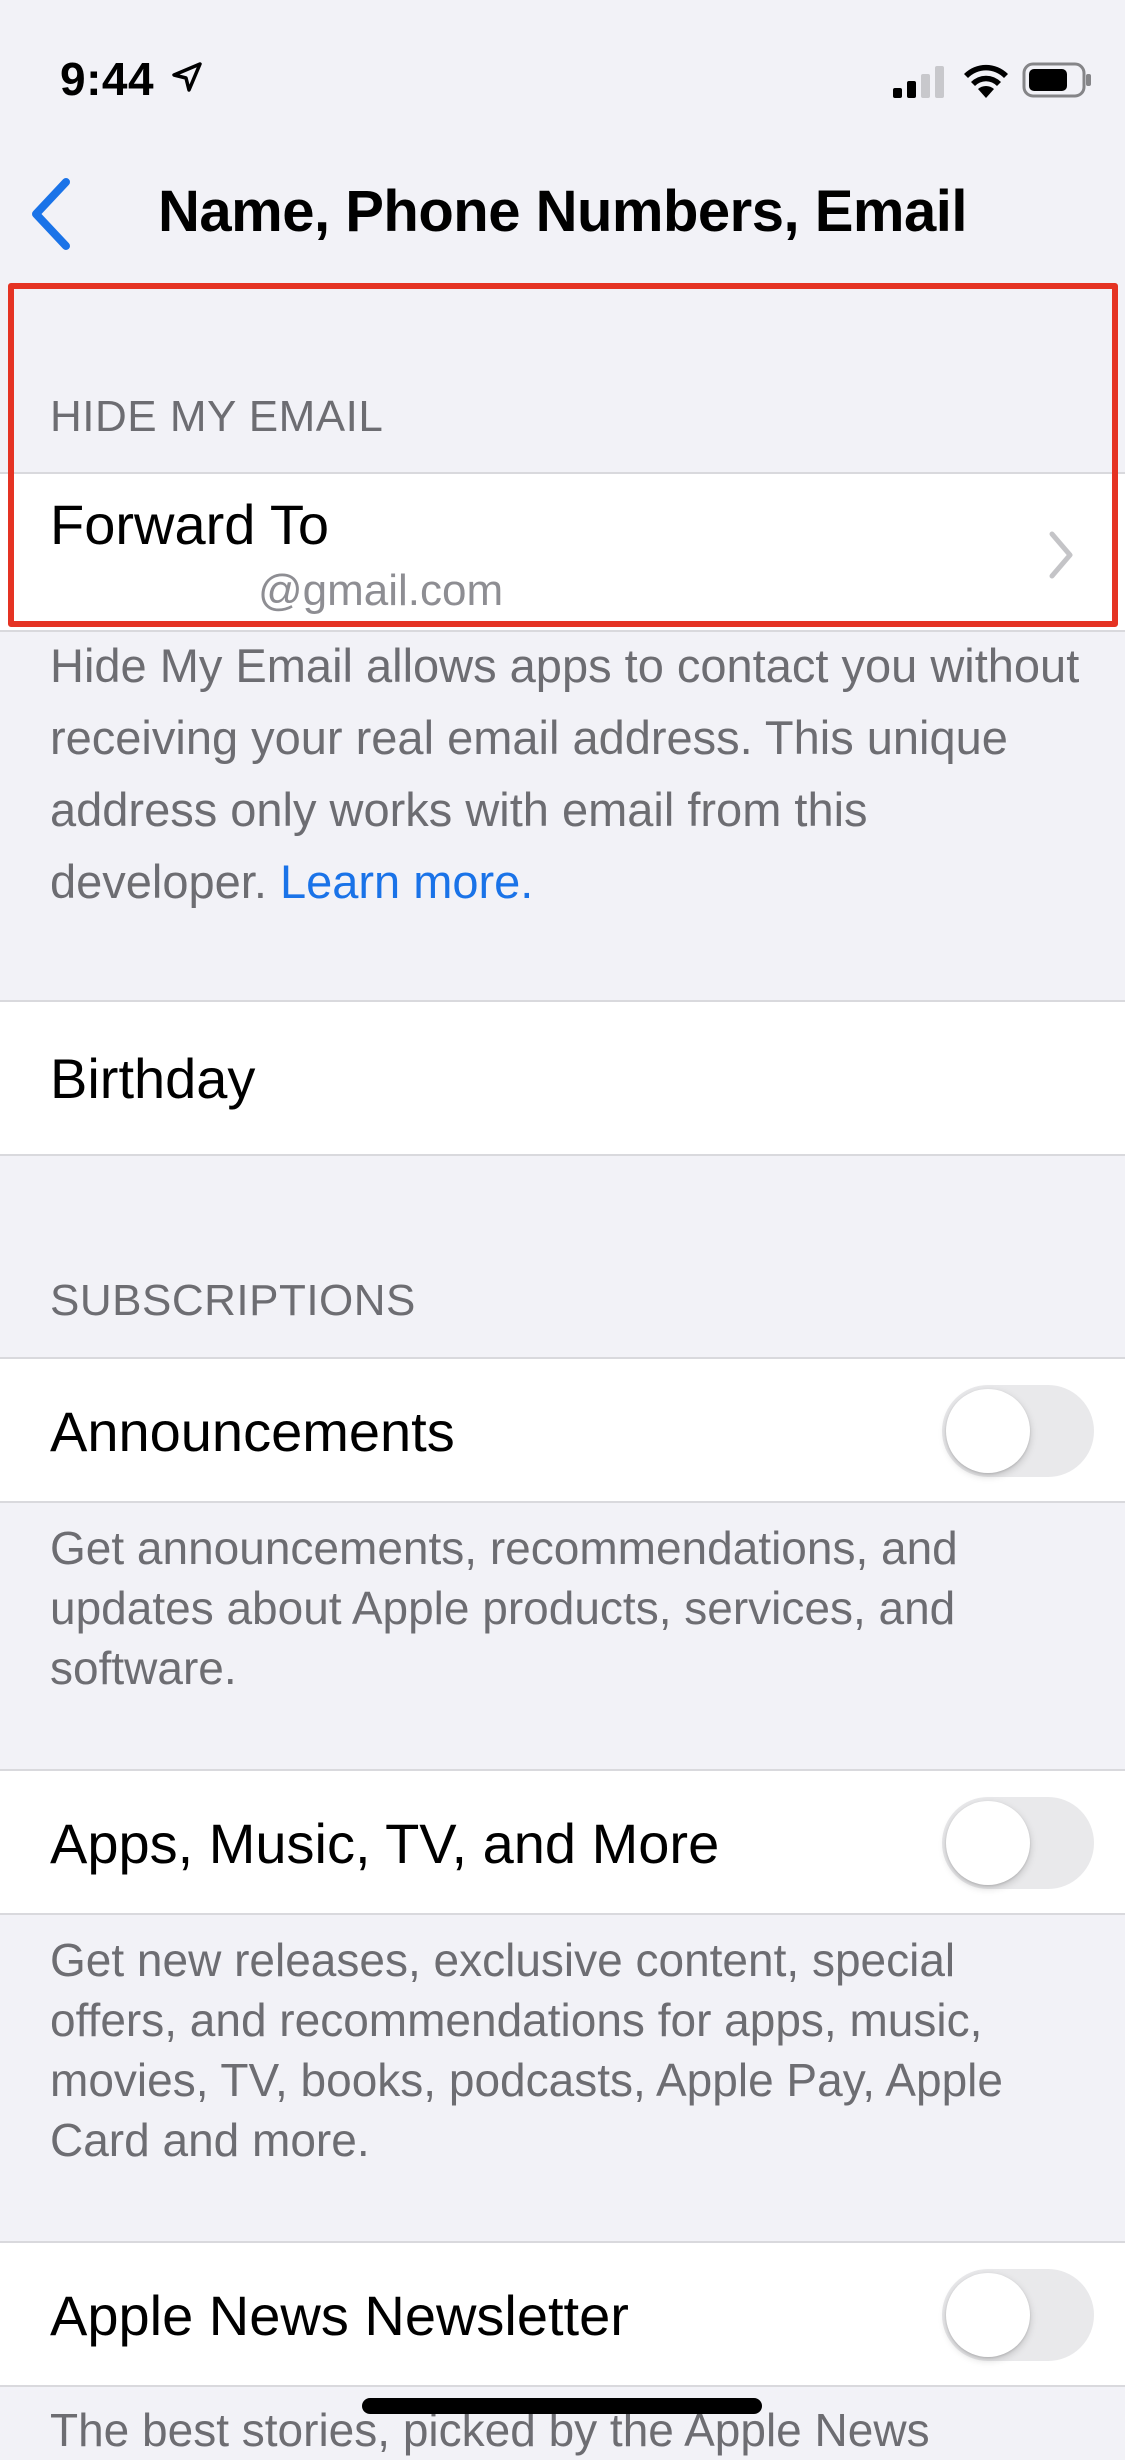  Describe the element at coordinates (562, 2406) in the screenshot. I see `home-indicator` at that location.